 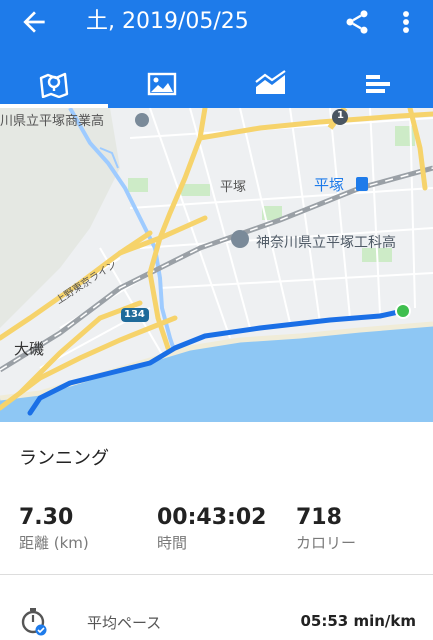 I want to click on calories-value: 718, so click(x=319, y=517).